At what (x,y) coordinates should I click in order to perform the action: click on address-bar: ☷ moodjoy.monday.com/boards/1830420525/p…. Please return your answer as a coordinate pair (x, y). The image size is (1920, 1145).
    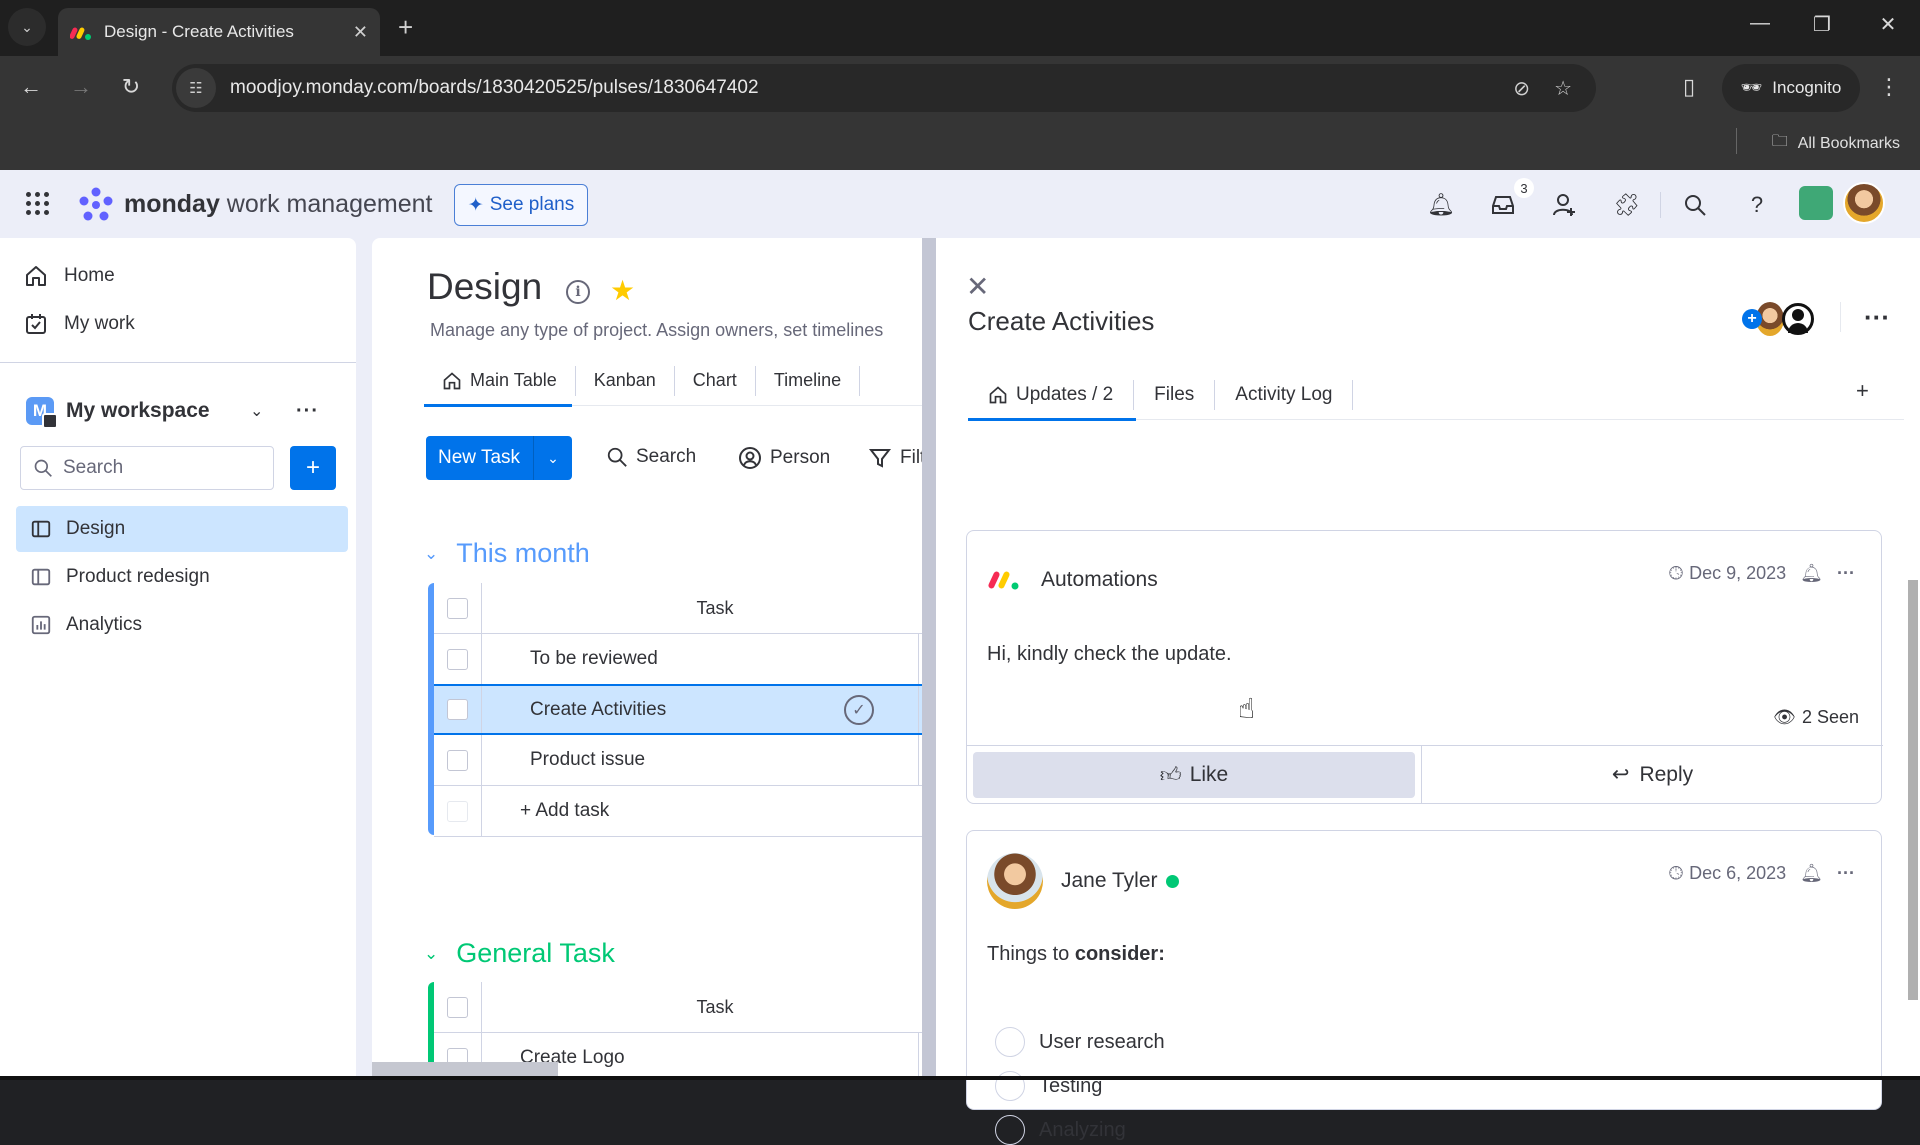
    Looking at the image, I should click on (884, 88).